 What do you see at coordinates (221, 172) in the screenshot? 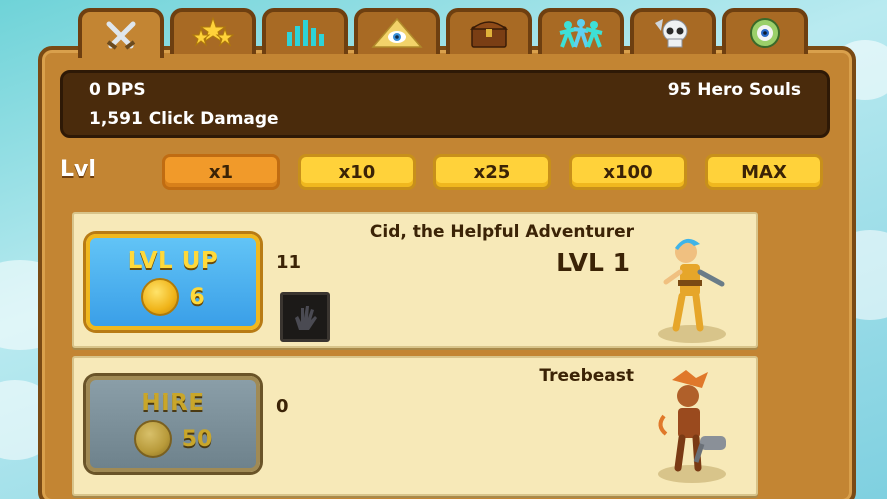
I see `multiplier-x1-button: x1` at bounding box center [221, 172].